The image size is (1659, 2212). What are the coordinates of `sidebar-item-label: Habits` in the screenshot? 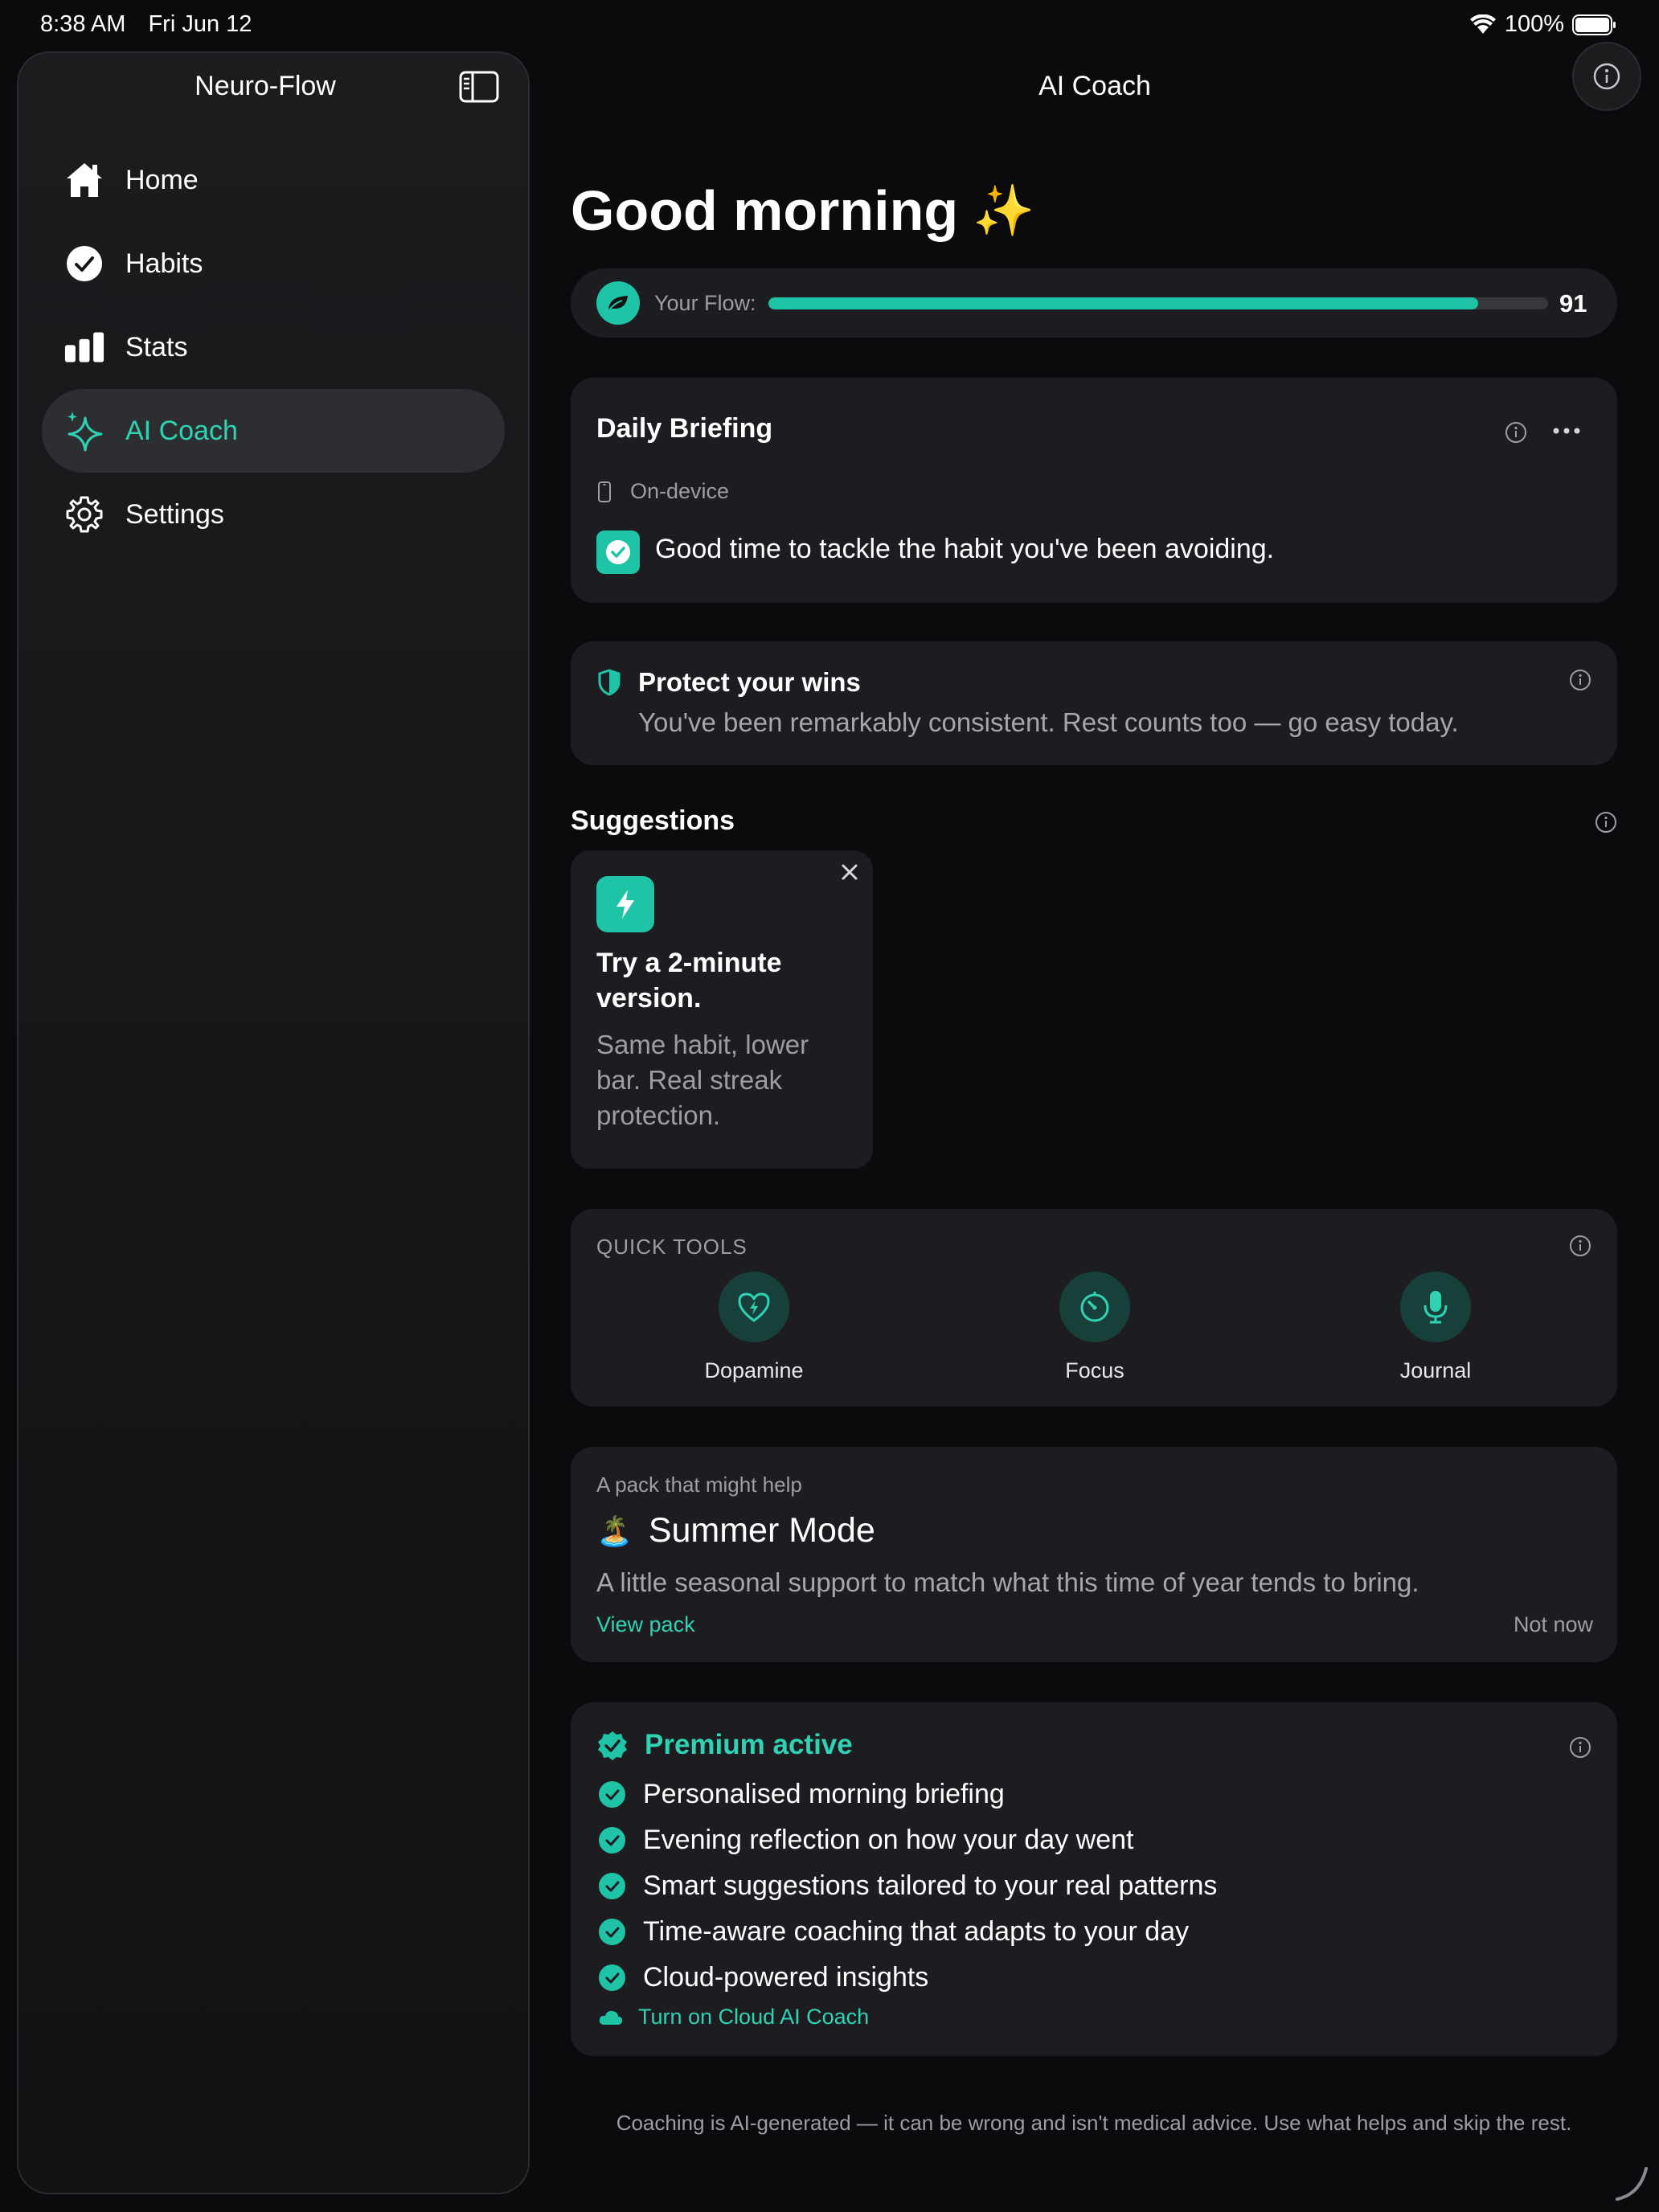 It's located at (164, 263).